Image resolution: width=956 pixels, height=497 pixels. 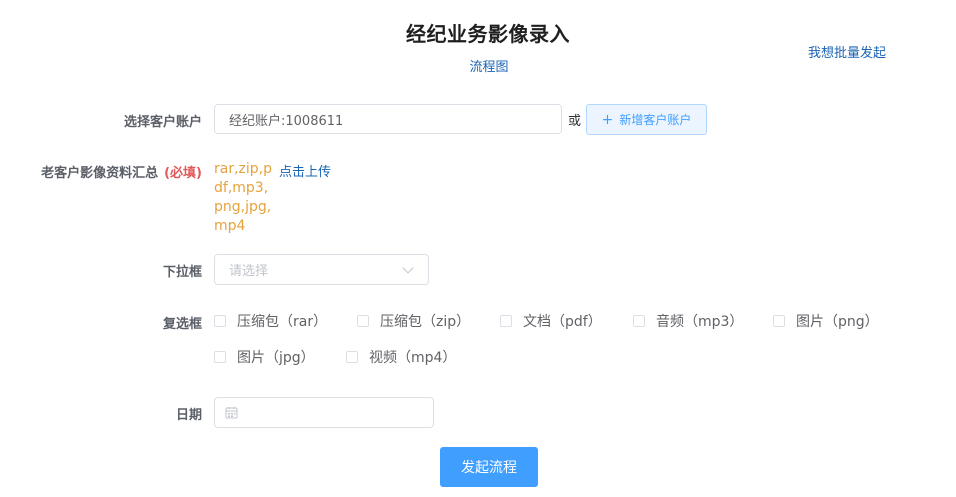 What do you see at coordinates (425, 322) in the screenshot?
I see `checkbox-zip-label: 压缩包（zip）` at bounding box center [425, 322].